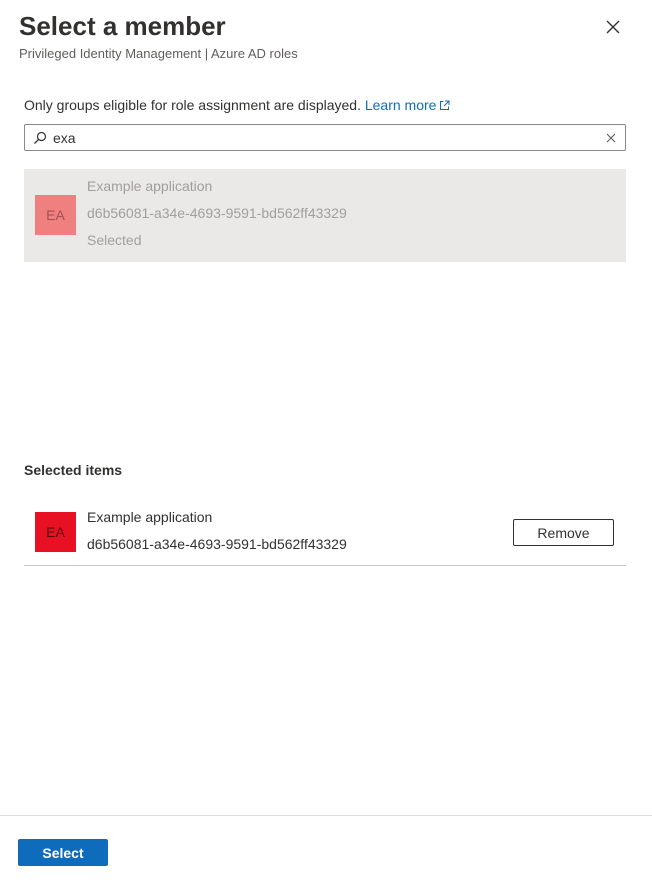  Describe the element at coordinates (563, 532) in the screenshot. I see `remove-button: Remove` at that location.